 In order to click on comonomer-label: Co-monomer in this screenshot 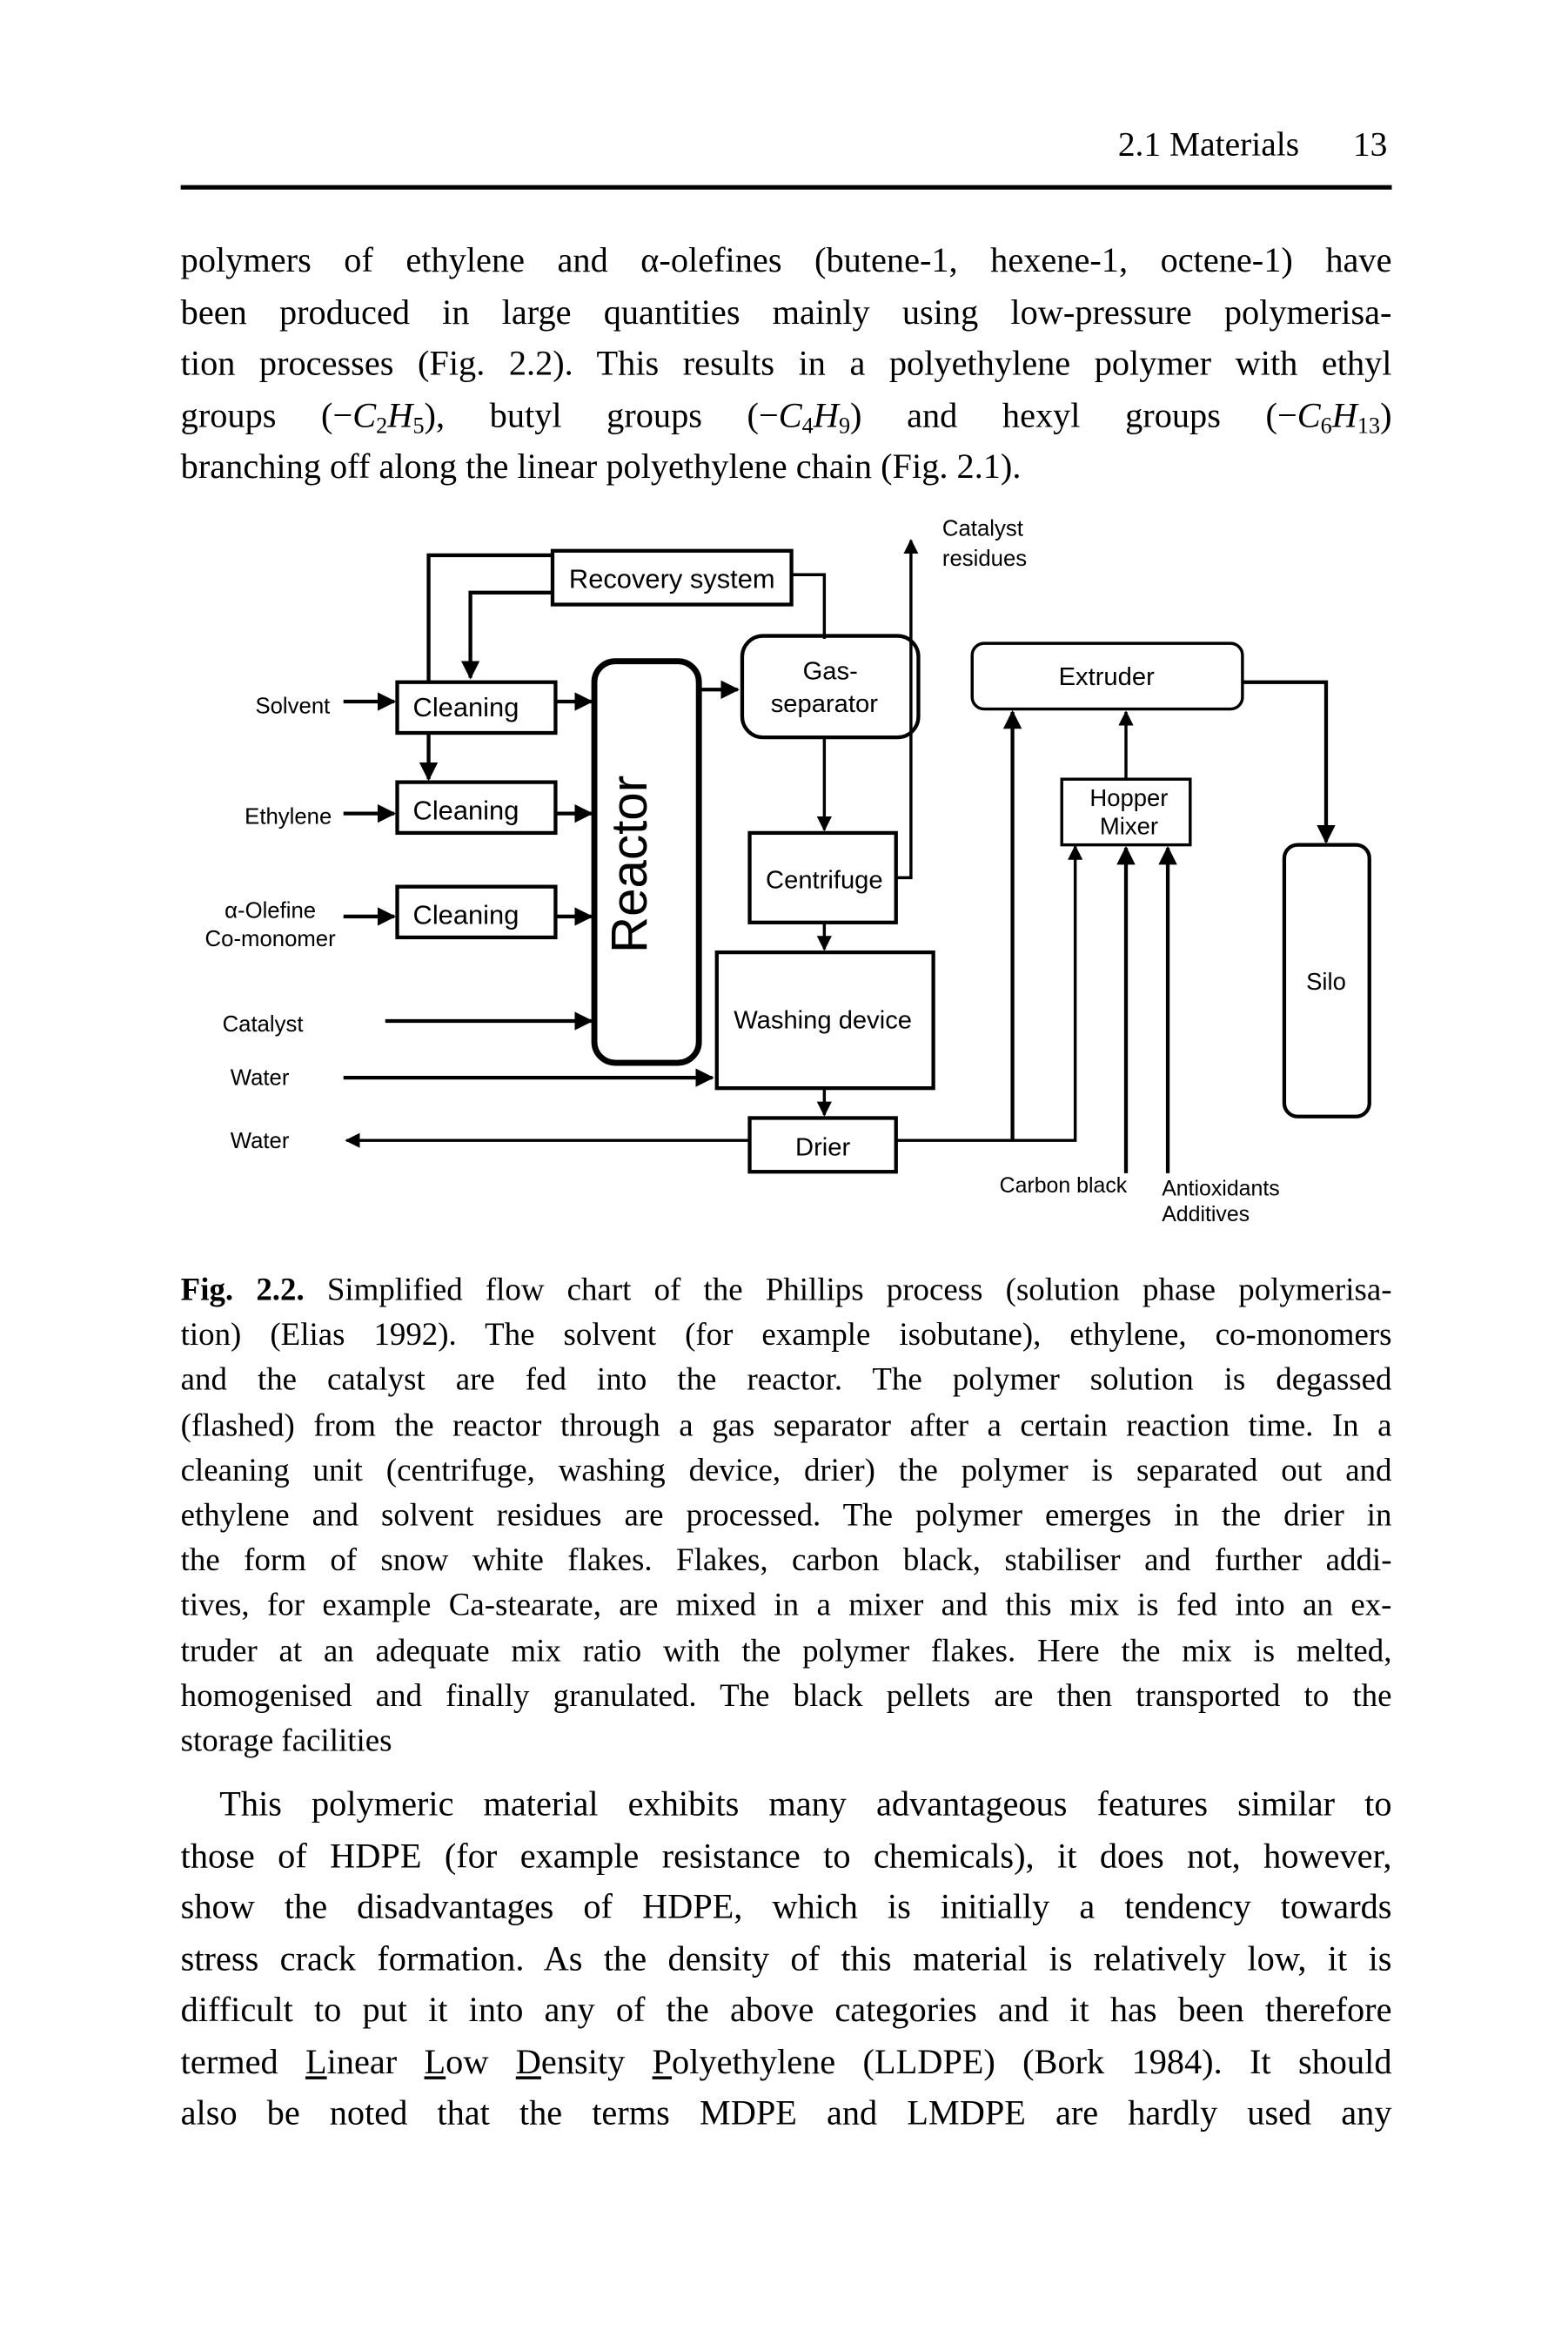, I will do `click(271, 939)`.